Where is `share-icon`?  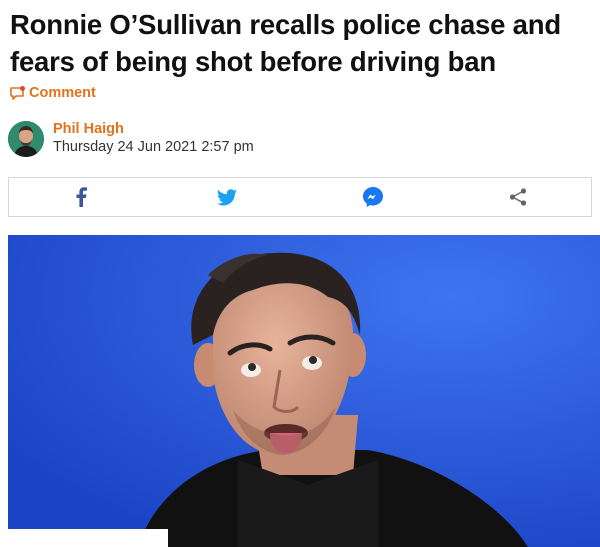 share-icon is located at coordinates (518, 197).